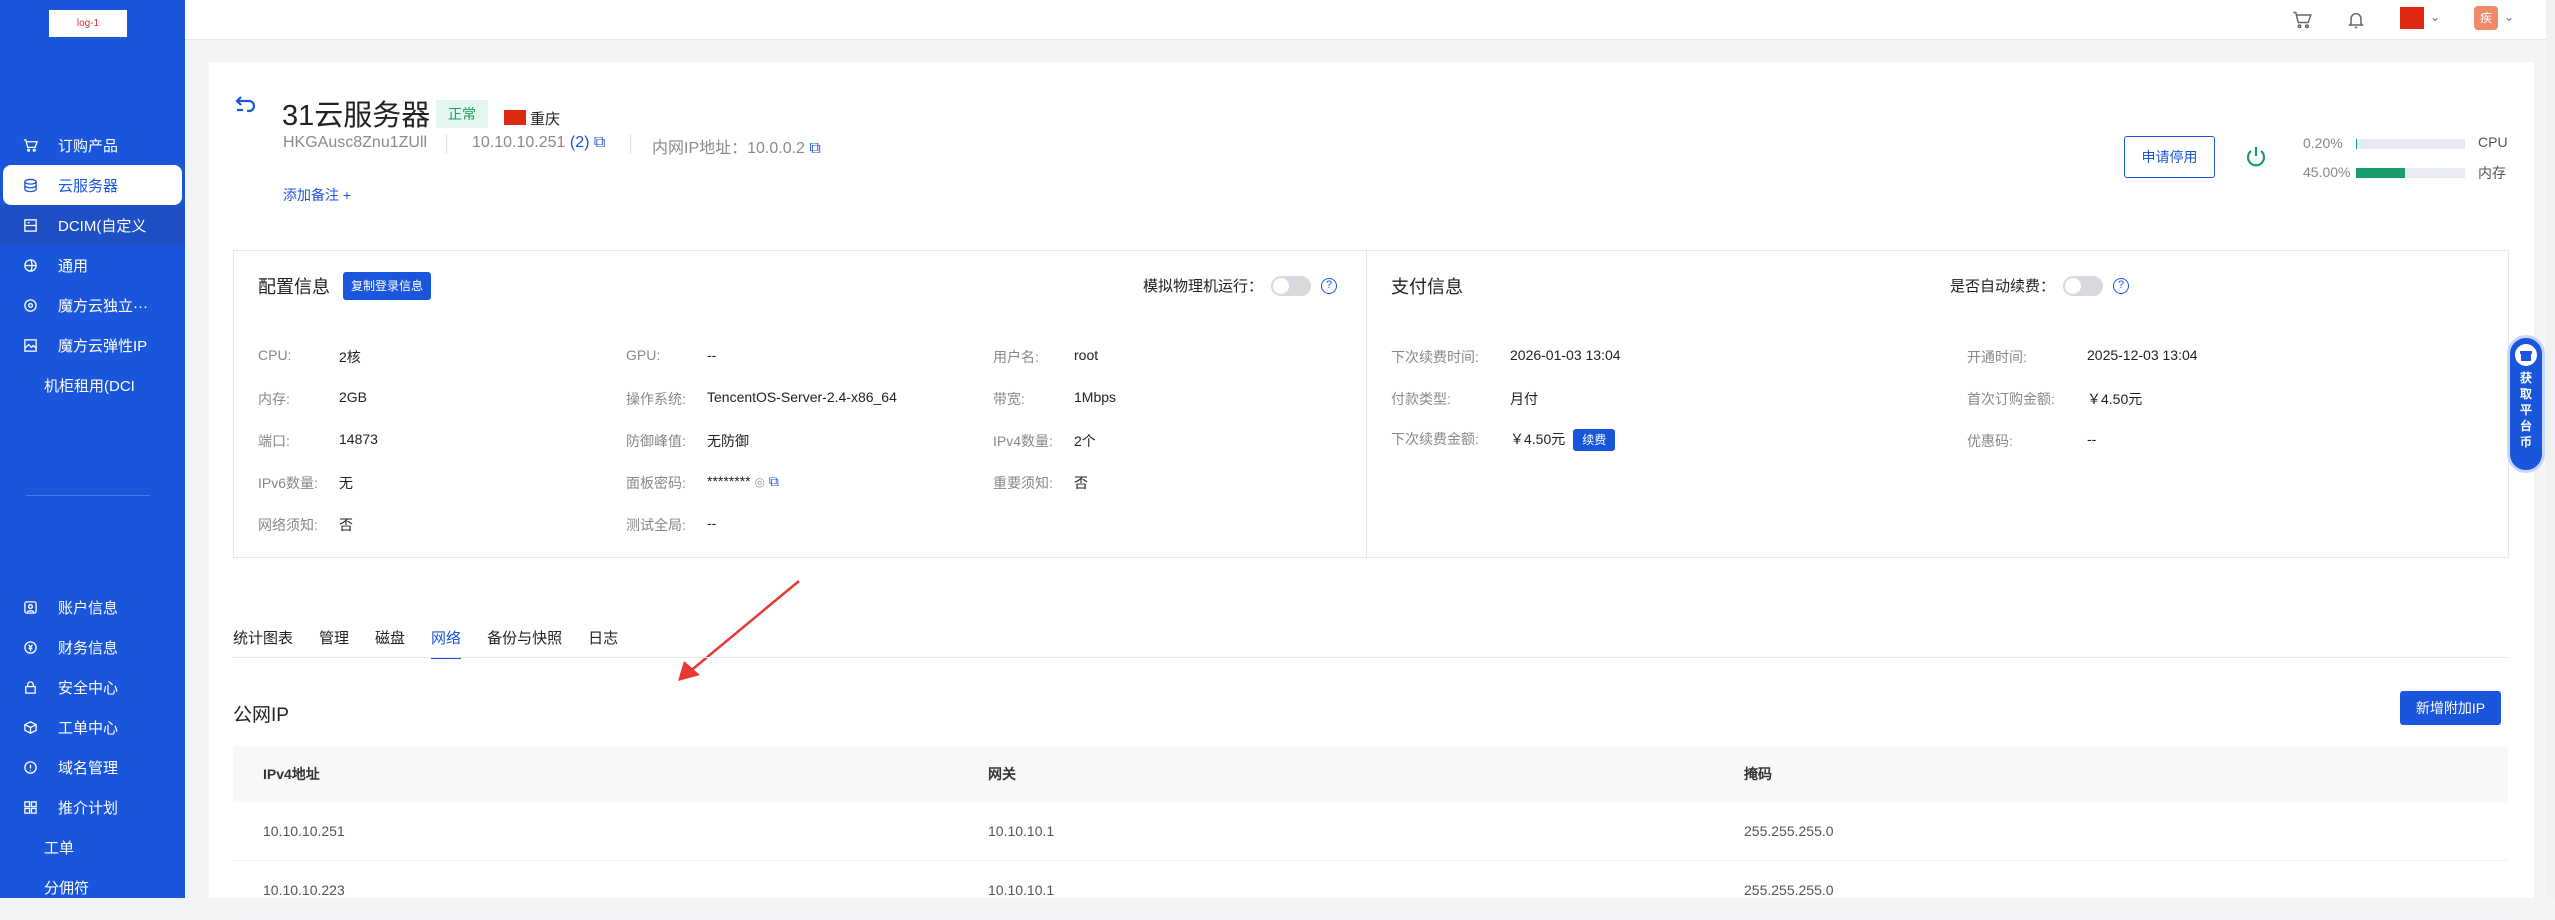  What do you see at coordinates (305, 525) in the screenshot?
I see `field-network-notice: 网络须知: 否` at bounding box center [305, 525].